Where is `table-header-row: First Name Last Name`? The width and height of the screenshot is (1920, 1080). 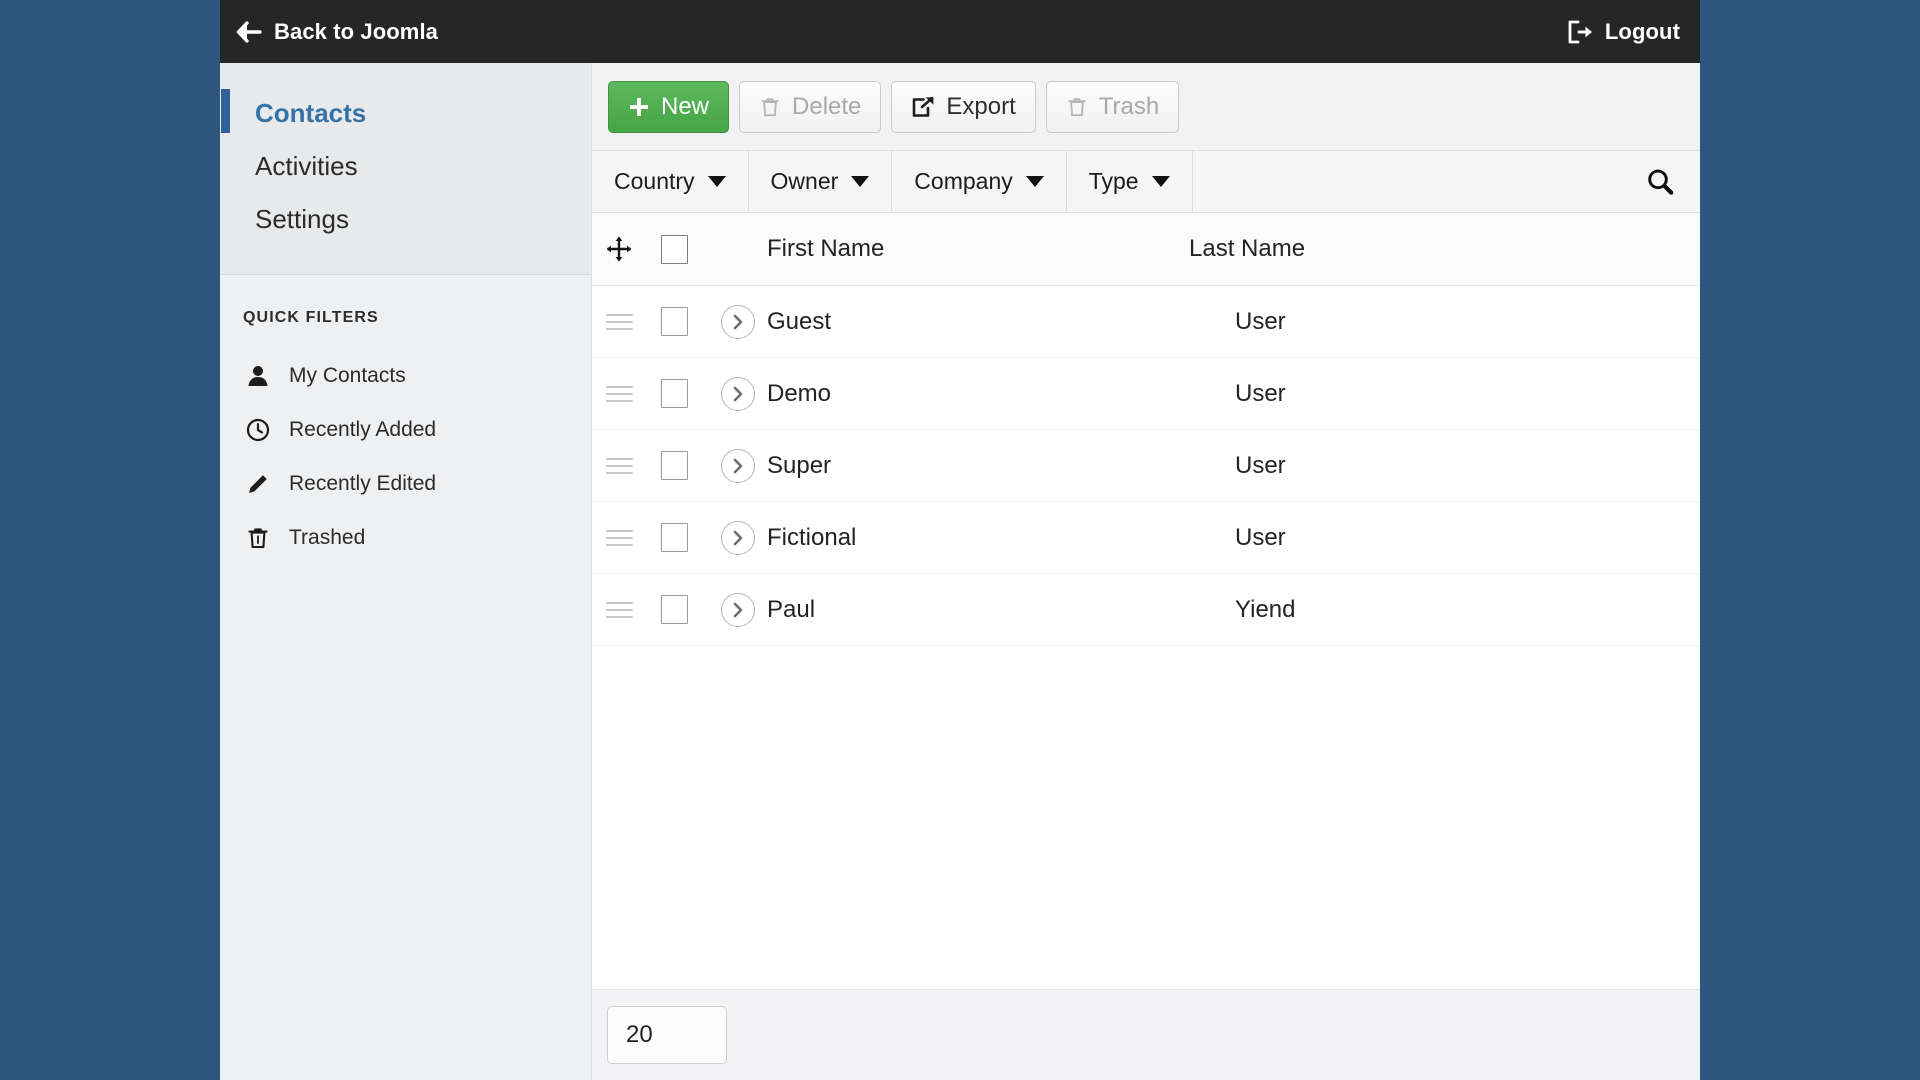
table-header-row: First Name Last Name is located at coordinates (1146, 249).